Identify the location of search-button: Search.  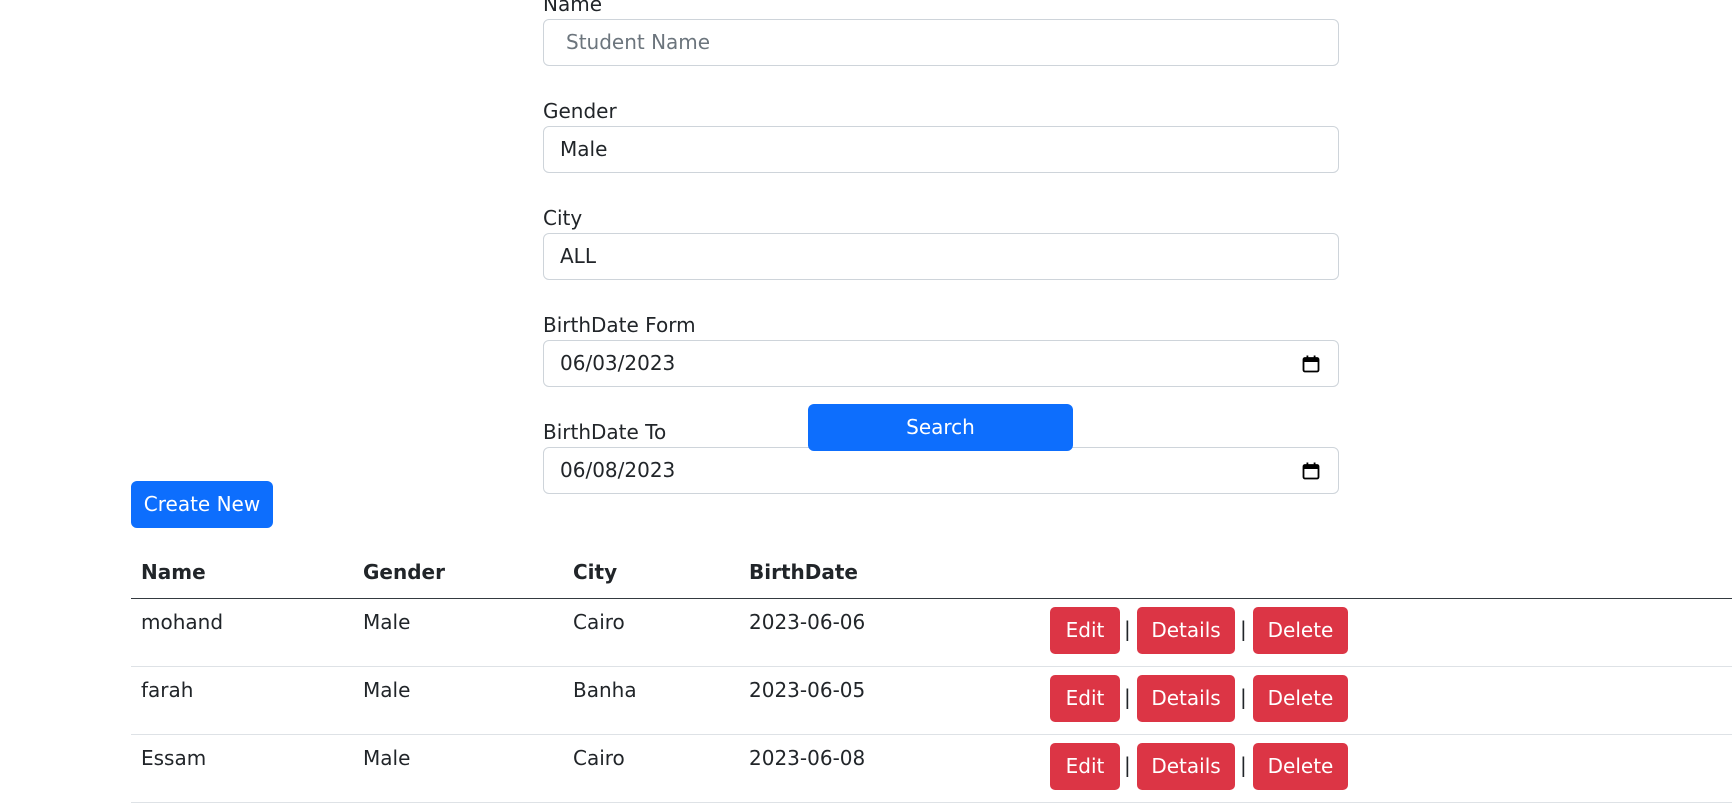
(940, 427).